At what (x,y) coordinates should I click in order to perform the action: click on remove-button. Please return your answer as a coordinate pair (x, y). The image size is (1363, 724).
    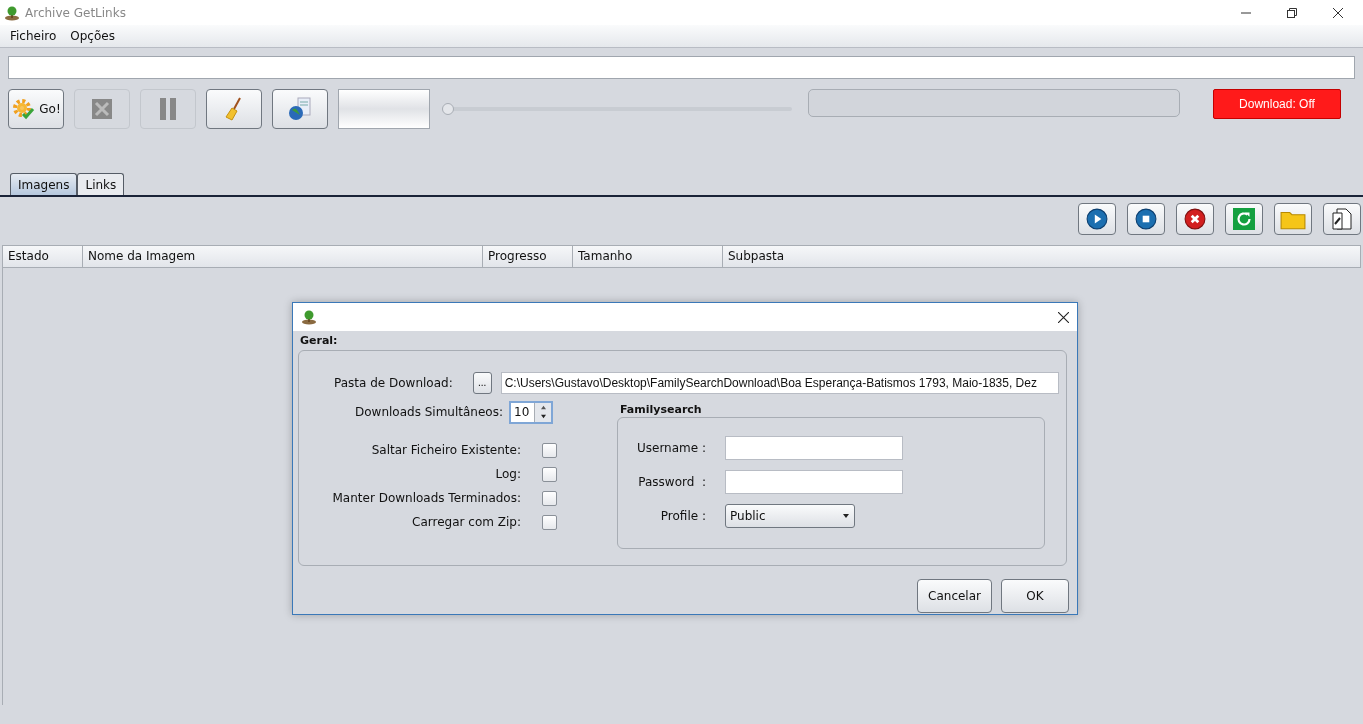
    Looking at the image, I should click on (1195, 219).